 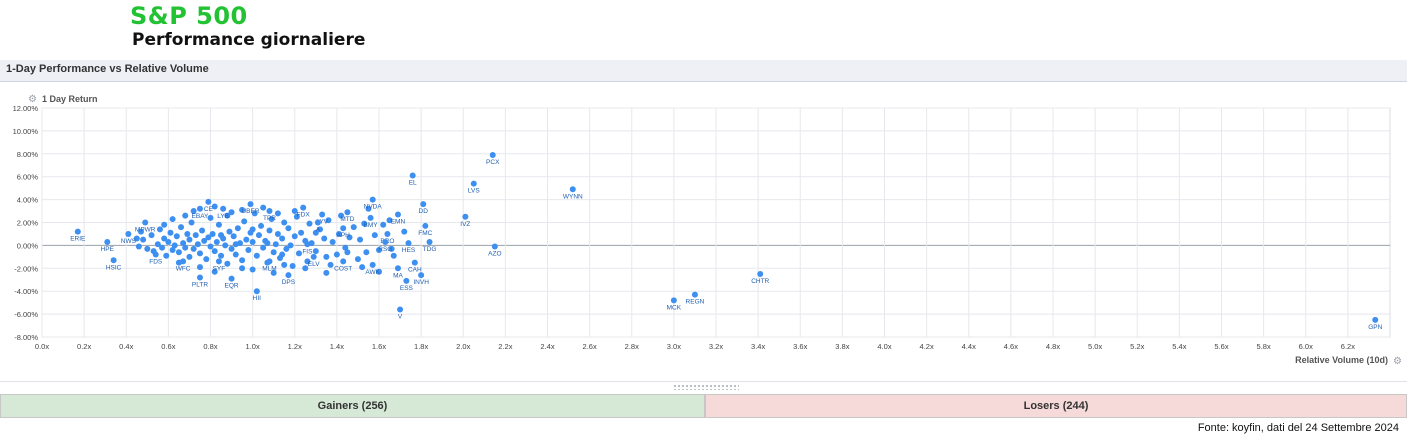 What do you see at coordinates (209, 209) in the screenshot?
I see `point-label: CE` at bounding box center [209, 209].